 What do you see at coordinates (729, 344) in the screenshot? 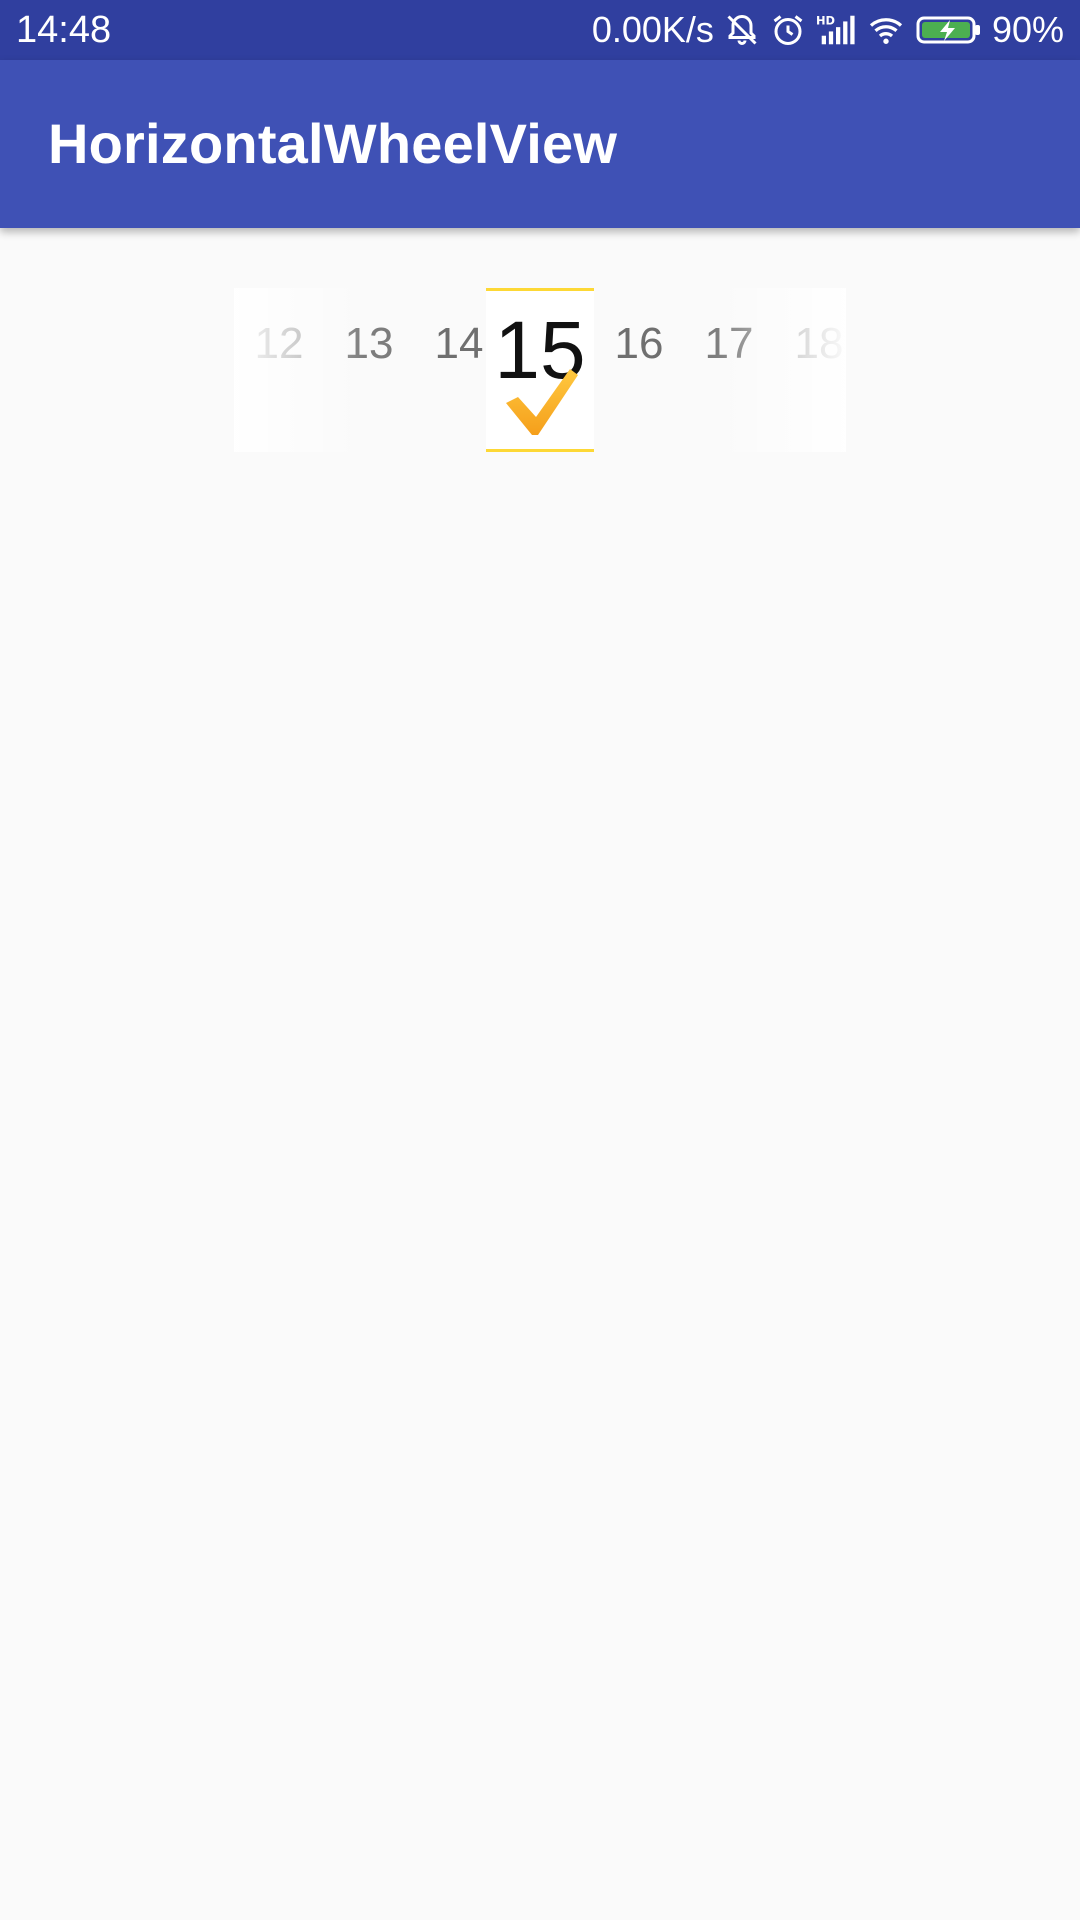
I see `wheel-item: 17` at bounding box center [729, 344].